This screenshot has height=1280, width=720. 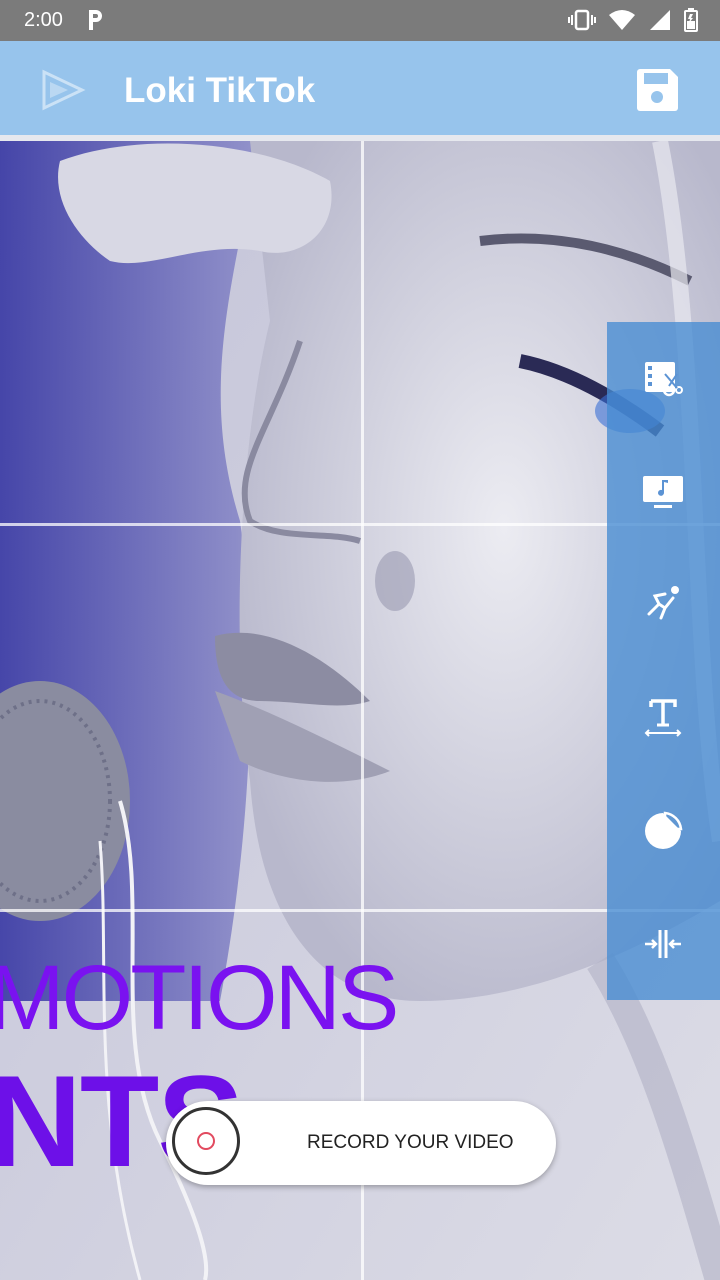 I want to click on app-logo-icon, so click(x=63, y=92).